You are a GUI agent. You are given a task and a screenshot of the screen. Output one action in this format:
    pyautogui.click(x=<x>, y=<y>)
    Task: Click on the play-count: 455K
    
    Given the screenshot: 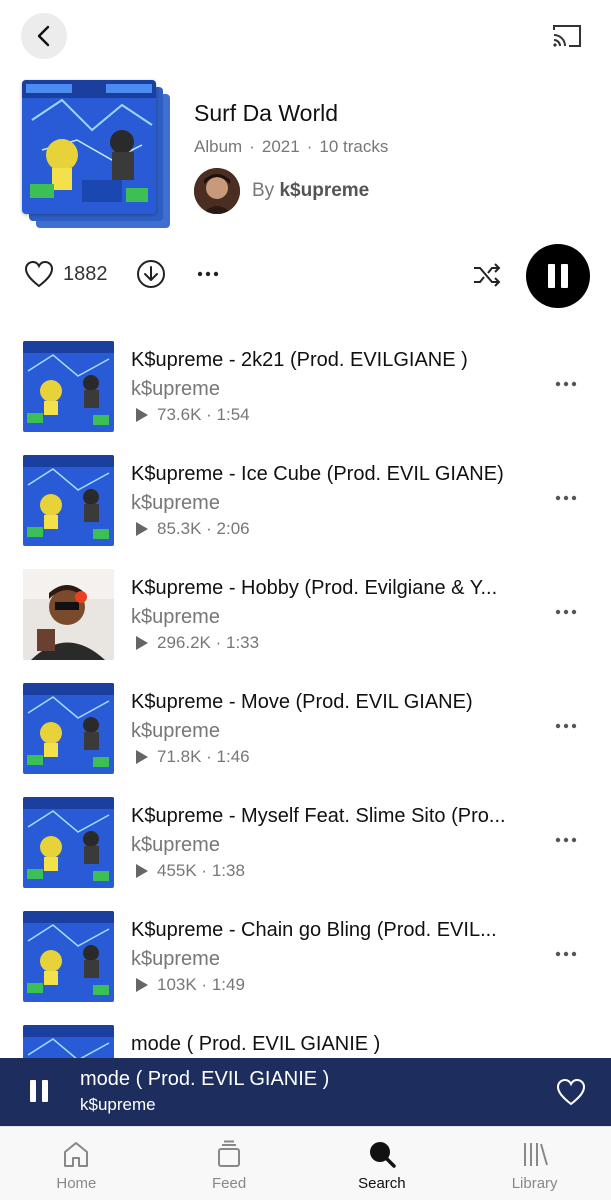 What is the action you would take?
    pyautogui.click(x=177, y=870)
    